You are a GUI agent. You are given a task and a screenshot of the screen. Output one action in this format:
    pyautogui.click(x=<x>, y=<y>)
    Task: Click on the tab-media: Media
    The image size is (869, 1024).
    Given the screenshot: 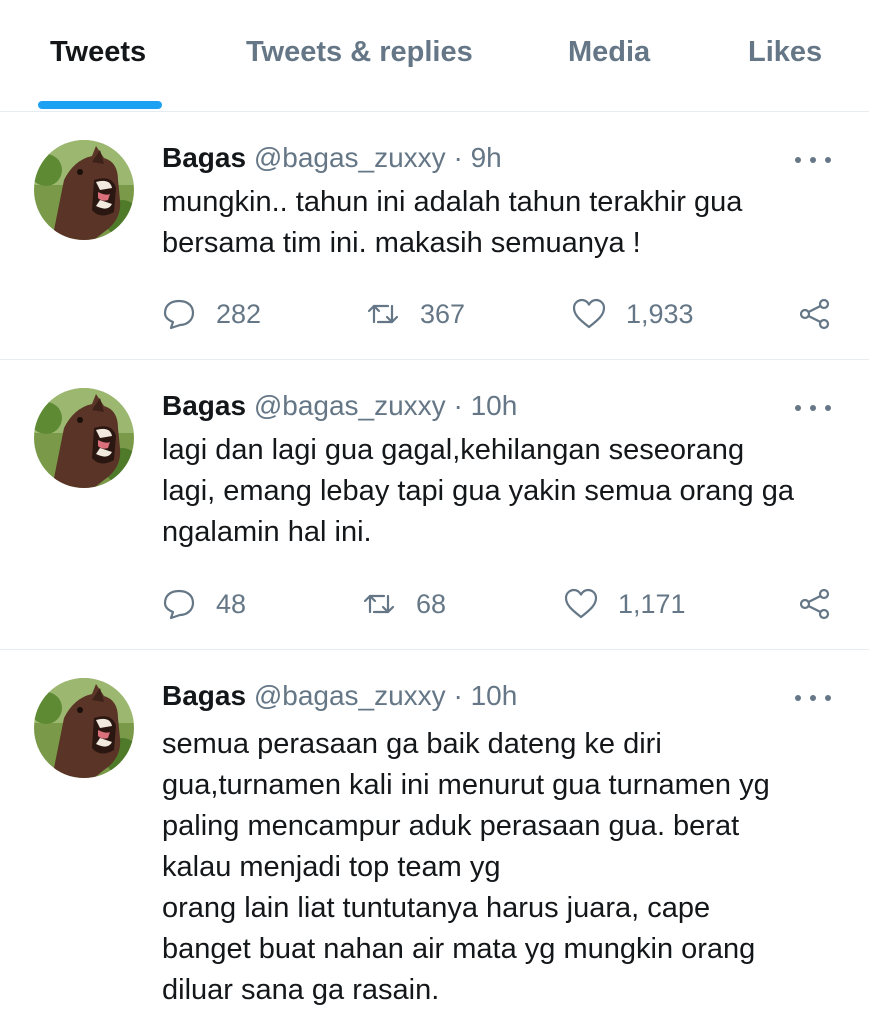 What is the action you would take?
    pyautogui.click(x=609, y=52)
    